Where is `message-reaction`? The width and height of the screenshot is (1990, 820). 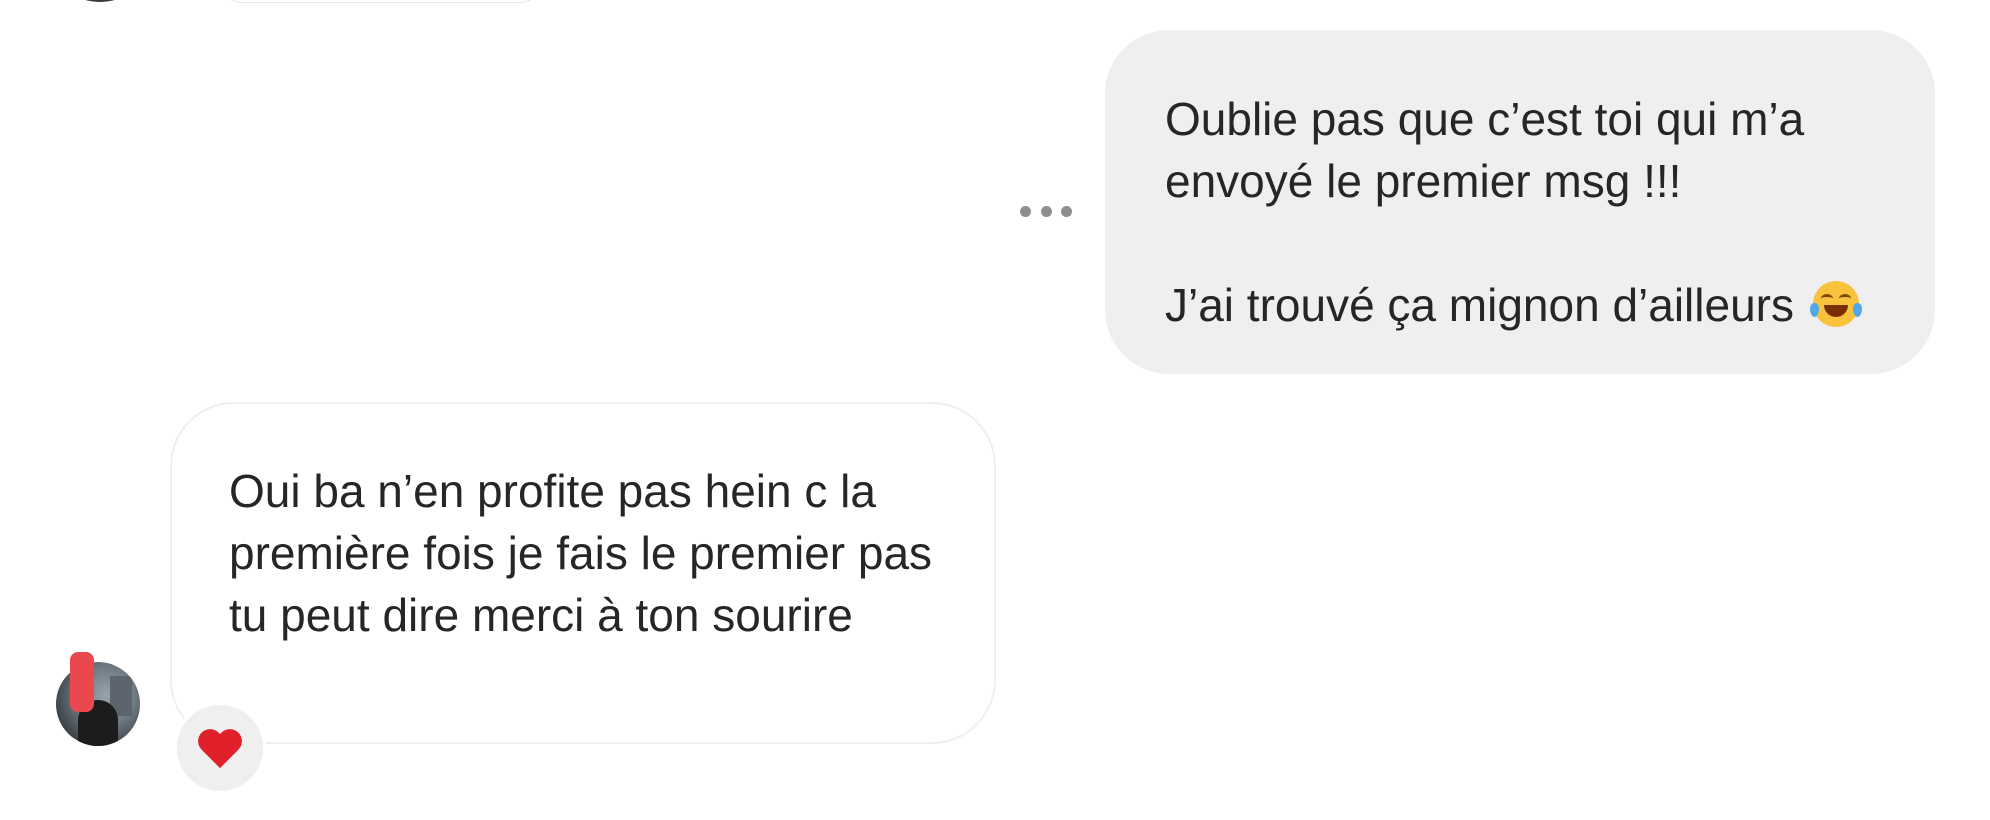
message-reaction is located at coordinates (220, 748).